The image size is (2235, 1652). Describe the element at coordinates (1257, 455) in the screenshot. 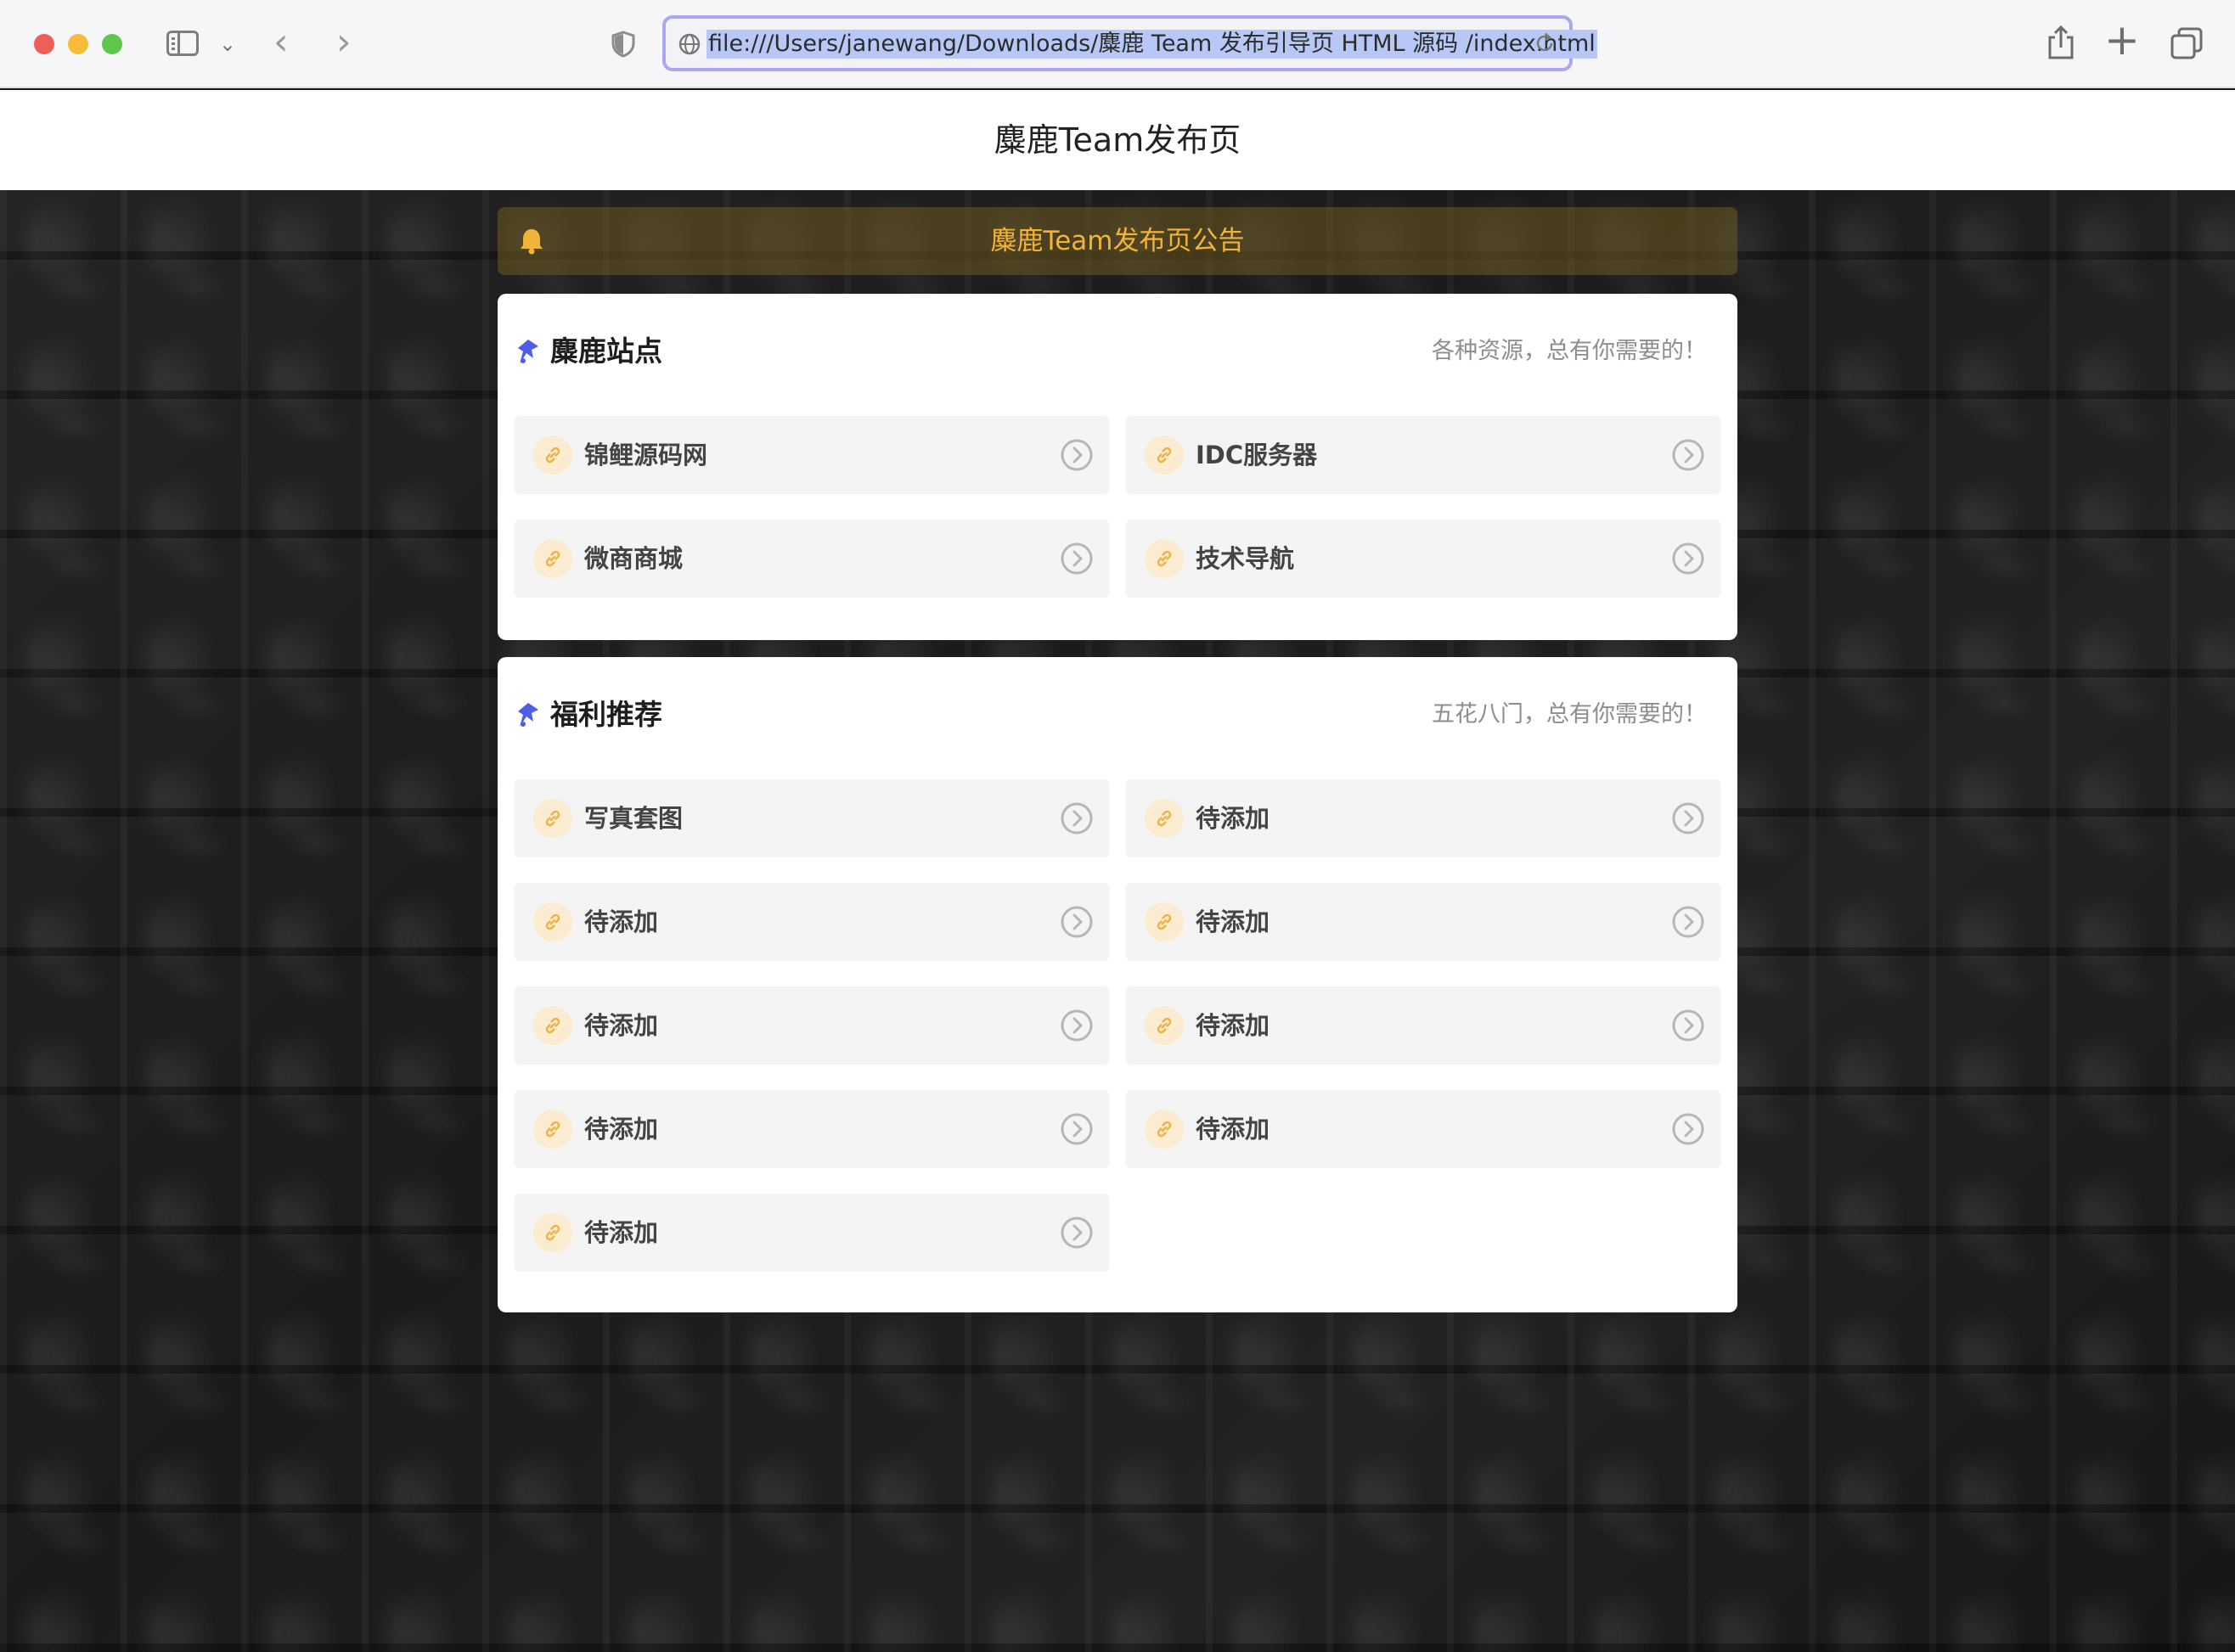

I see `link-label: IDC服务器` at that location.